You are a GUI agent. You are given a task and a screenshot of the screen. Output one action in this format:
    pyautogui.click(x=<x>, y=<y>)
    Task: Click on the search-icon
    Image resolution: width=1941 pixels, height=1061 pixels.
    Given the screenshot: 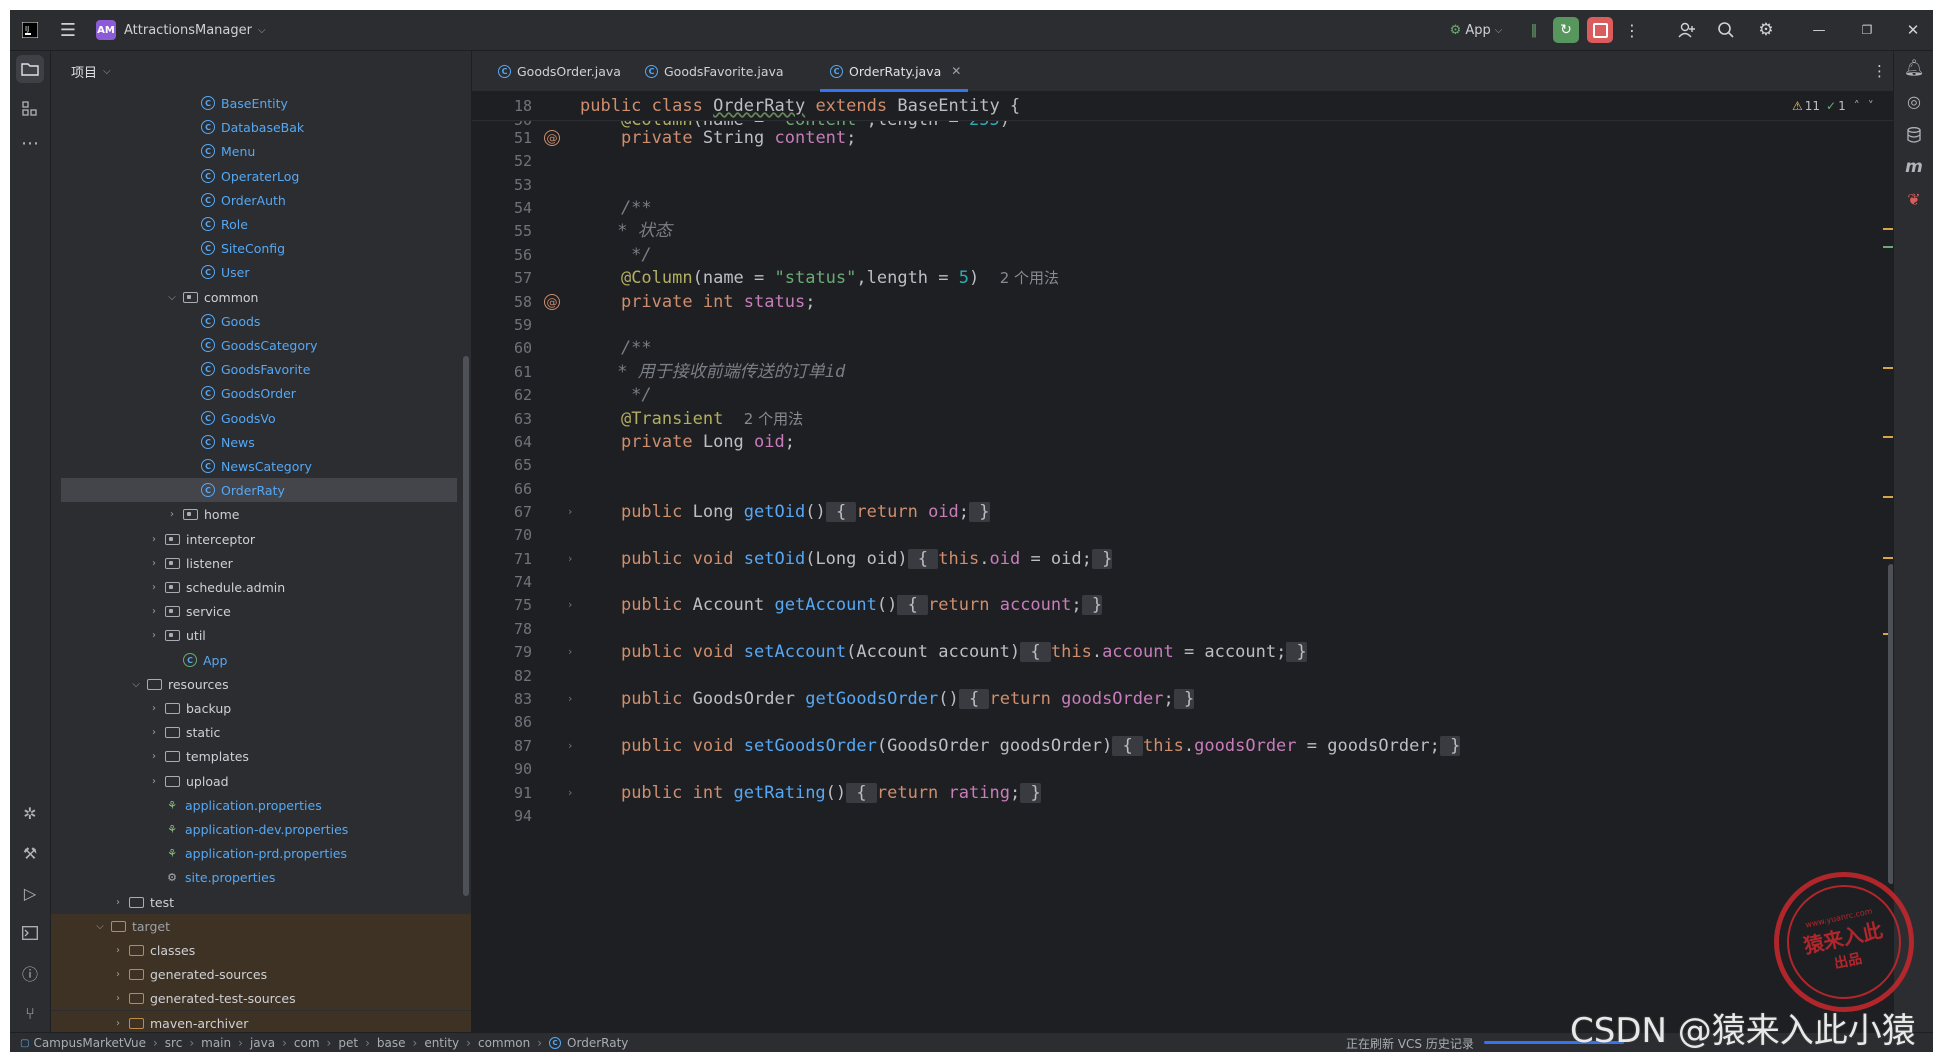 What is the action you would take?
    pyautogui.click(x=1726, y=30)
    